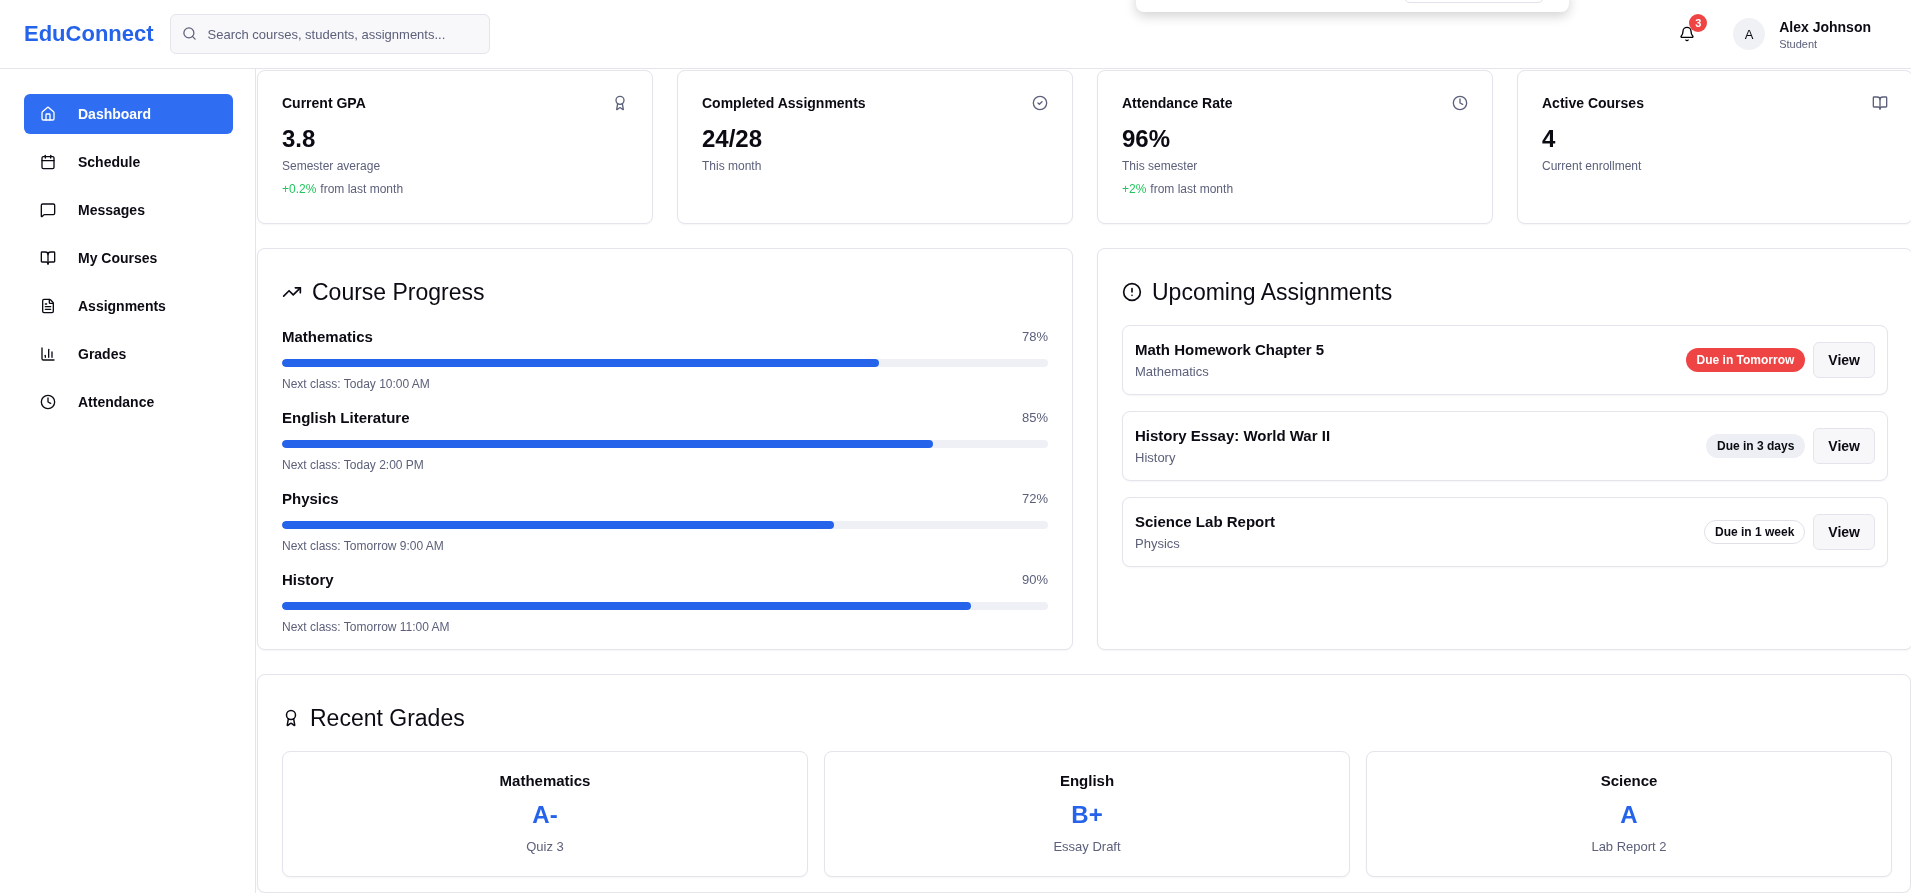 The image size is (1911, 893). What do you see at coordinates (1040, 103) in the screenshot?
I see `check-circle-icon` at bounding box center [1040, 103].